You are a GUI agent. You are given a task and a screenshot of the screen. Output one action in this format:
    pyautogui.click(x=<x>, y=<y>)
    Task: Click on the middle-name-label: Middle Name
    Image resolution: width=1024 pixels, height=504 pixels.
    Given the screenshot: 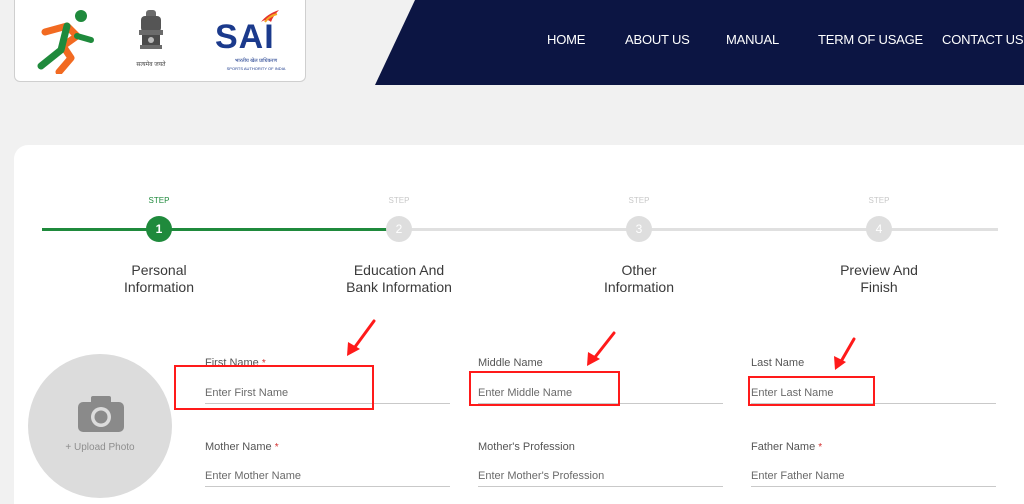 What is the action you would take?
    pyautogui.click(x=510, y=363)
    